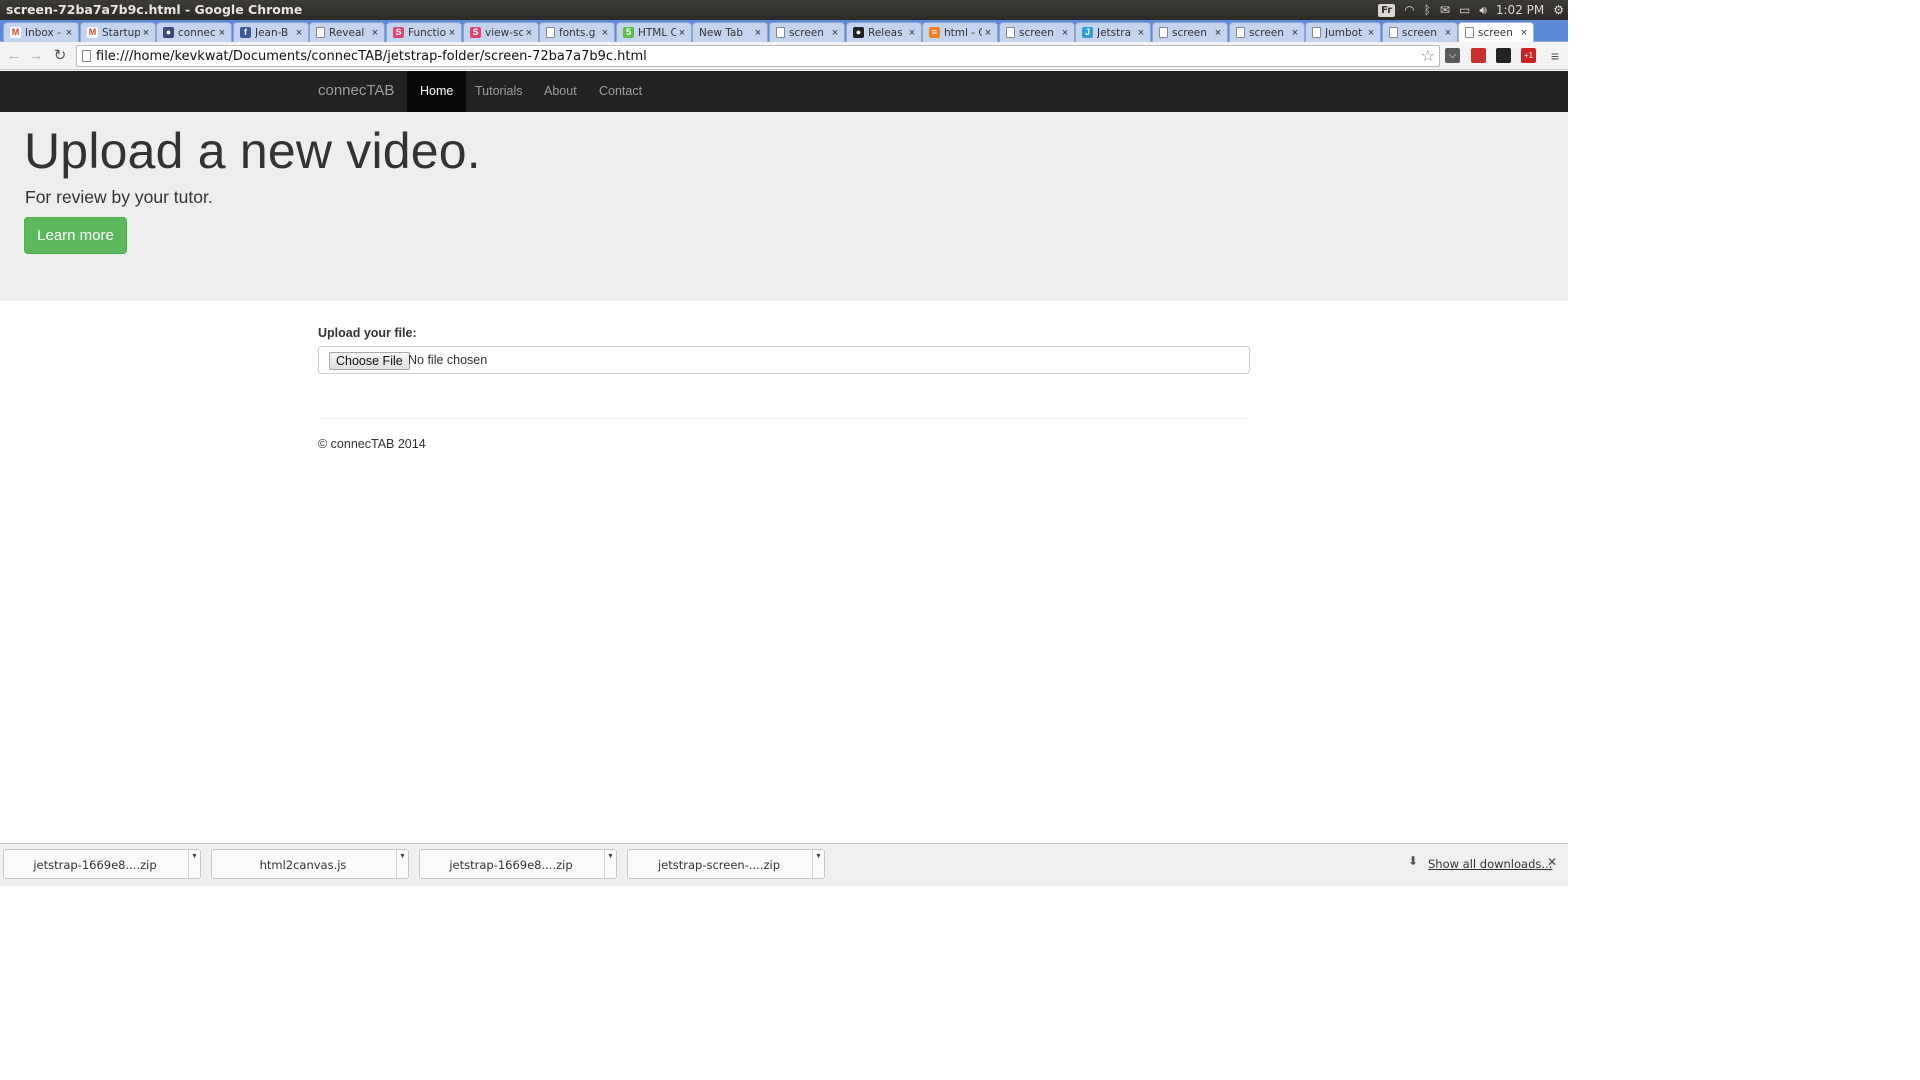 This screenshot has height=1080, width=1920. Describe the element at coordinates (1452, 55) in the screenshot. I see `pocket-extension-icon: ⌵` at that location.